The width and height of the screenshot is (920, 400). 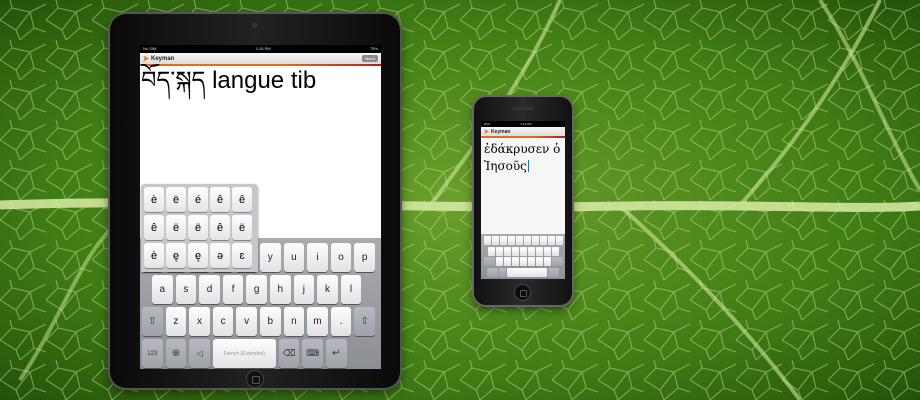 I want to click on iphone-shift-key, so click(x=489, y=261).